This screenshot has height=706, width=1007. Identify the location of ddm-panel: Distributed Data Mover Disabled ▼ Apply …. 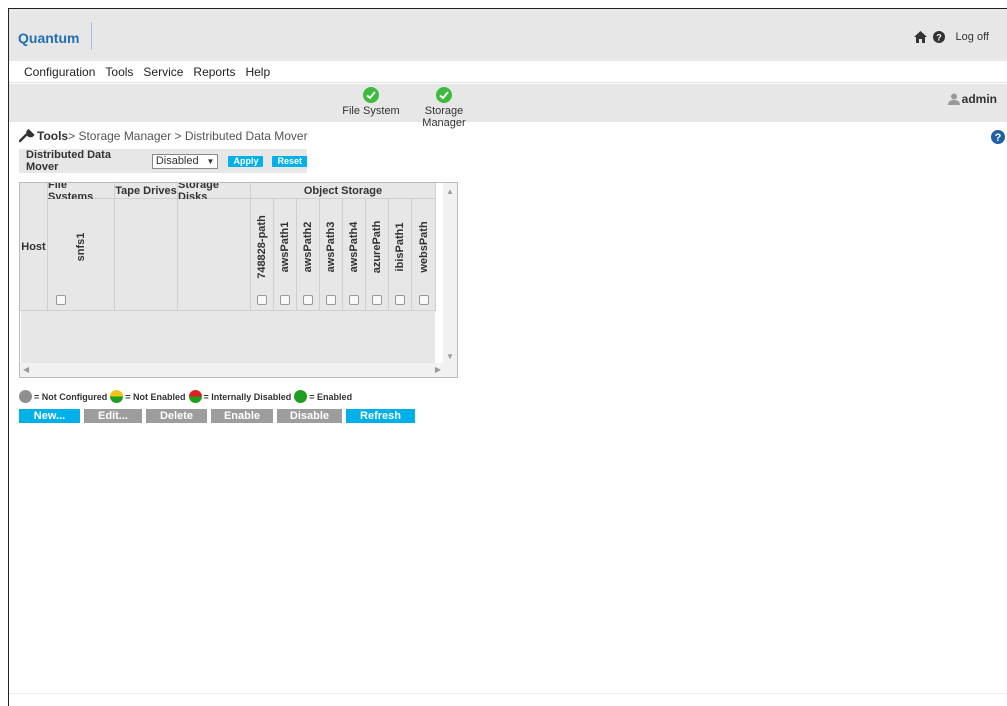
(163, 161).